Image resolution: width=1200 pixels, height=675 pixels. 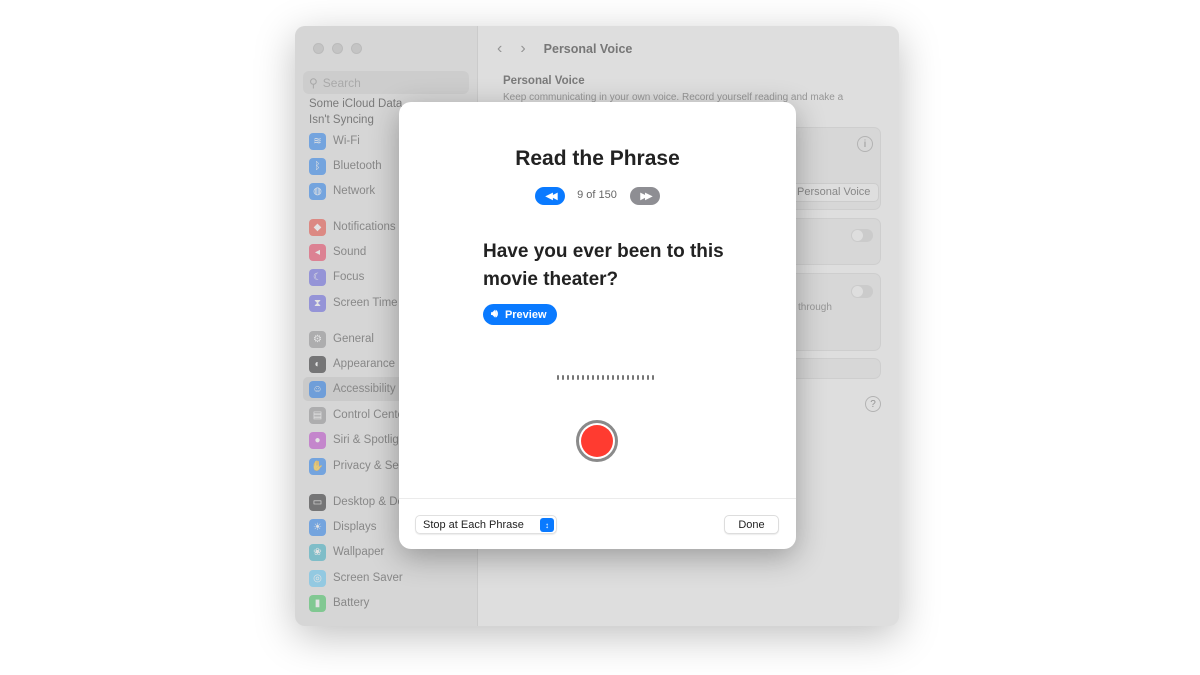 I want to click on chevron-up-down-icon: ↕, so click(x=547, y=525).